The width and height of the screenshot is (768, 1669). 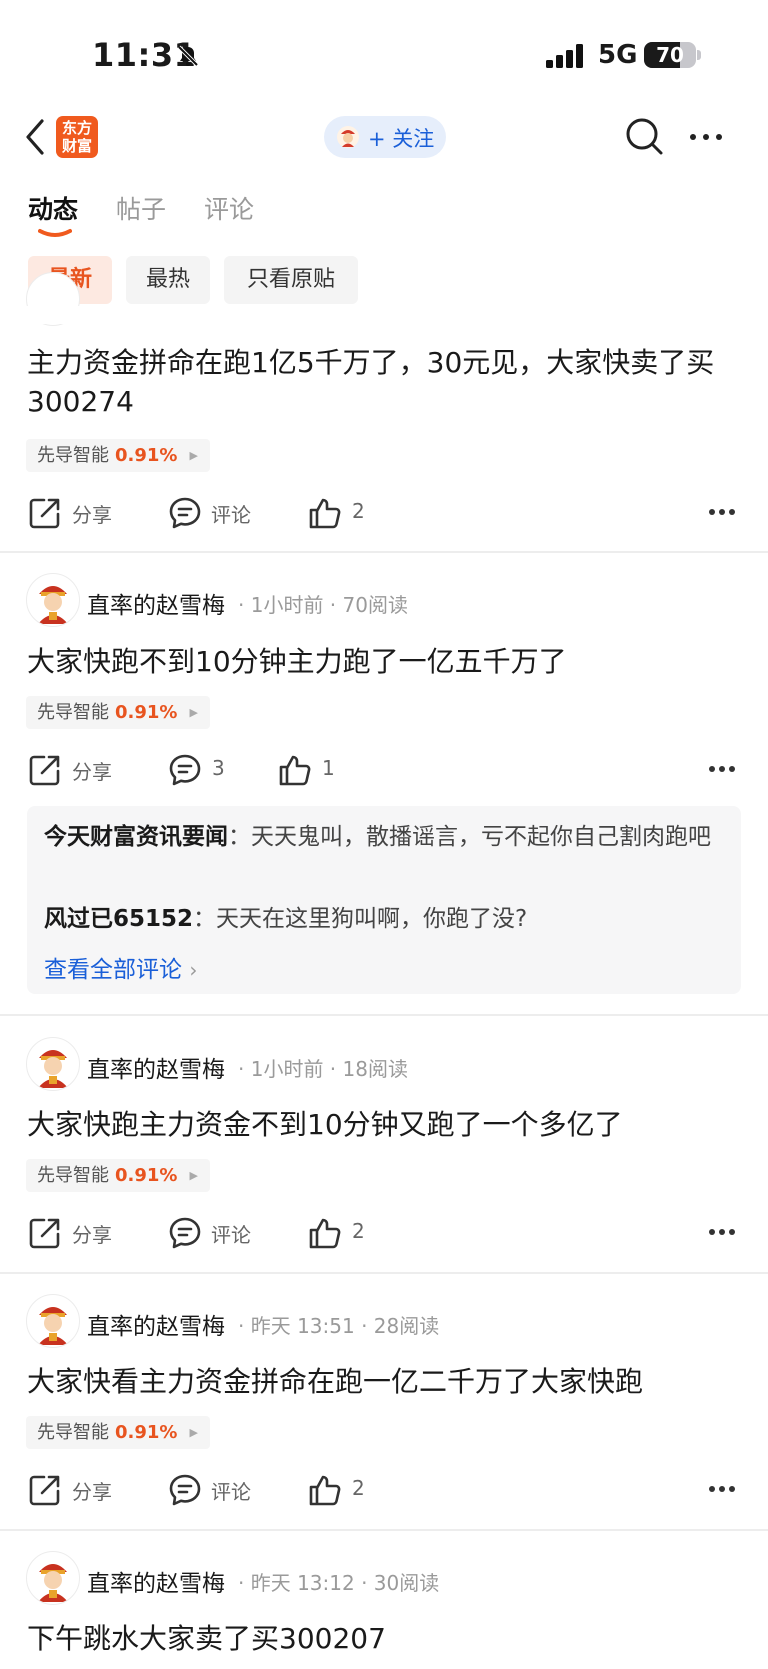 What do you see at coordinates (618, 55) in the screenshot?
I see `network-type: 5G` at bounding box center [618, 55].